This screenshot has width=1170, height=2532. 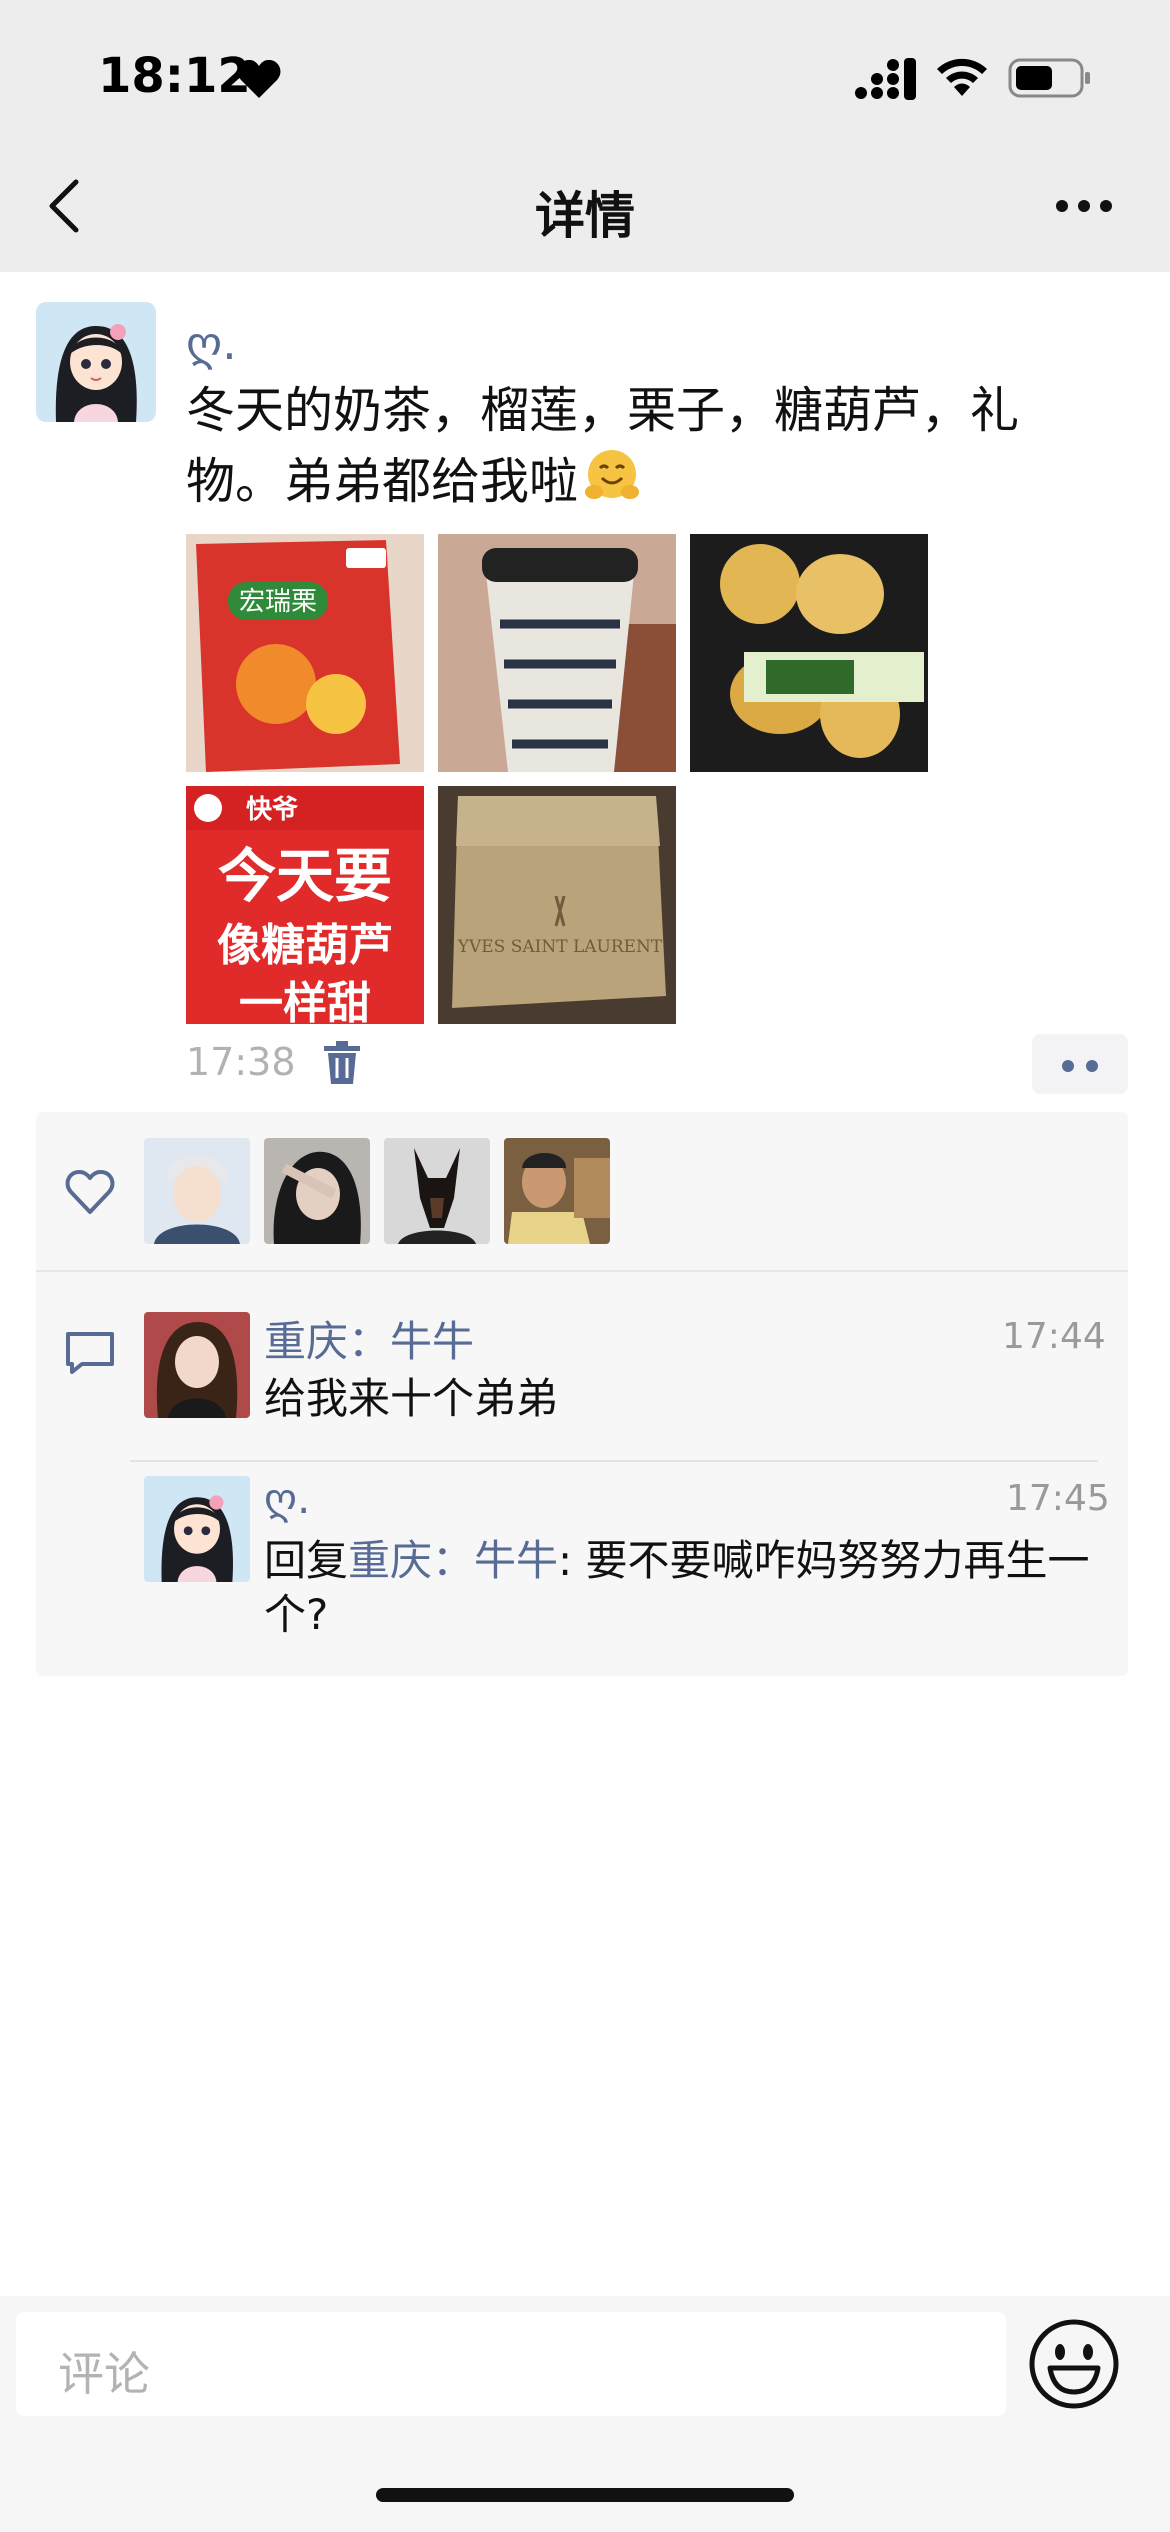 What do you see at coordinates (1054, 1336) in the screenshot?
I see `comment-time: 17:44` at bounding box center [1054, 1336].